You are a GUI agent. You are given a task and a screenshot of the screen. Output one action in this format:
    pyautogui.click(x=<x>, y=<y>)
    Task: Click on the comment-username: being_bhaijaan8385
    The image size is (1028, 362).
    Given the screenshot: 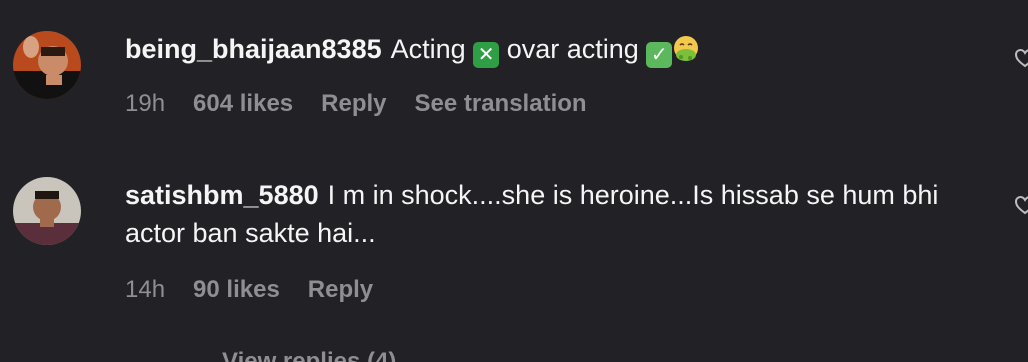 What is the action you would take?
    pyautogui.click(x=253, y=49)
    